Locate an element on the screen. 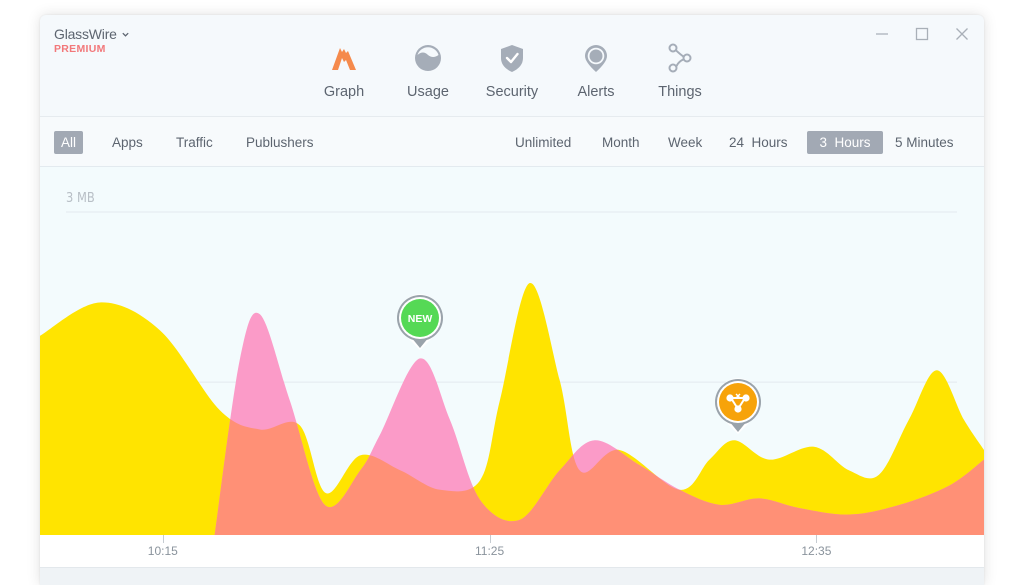  range-unlimited: Unlimited is located at coordinates (543, 142).